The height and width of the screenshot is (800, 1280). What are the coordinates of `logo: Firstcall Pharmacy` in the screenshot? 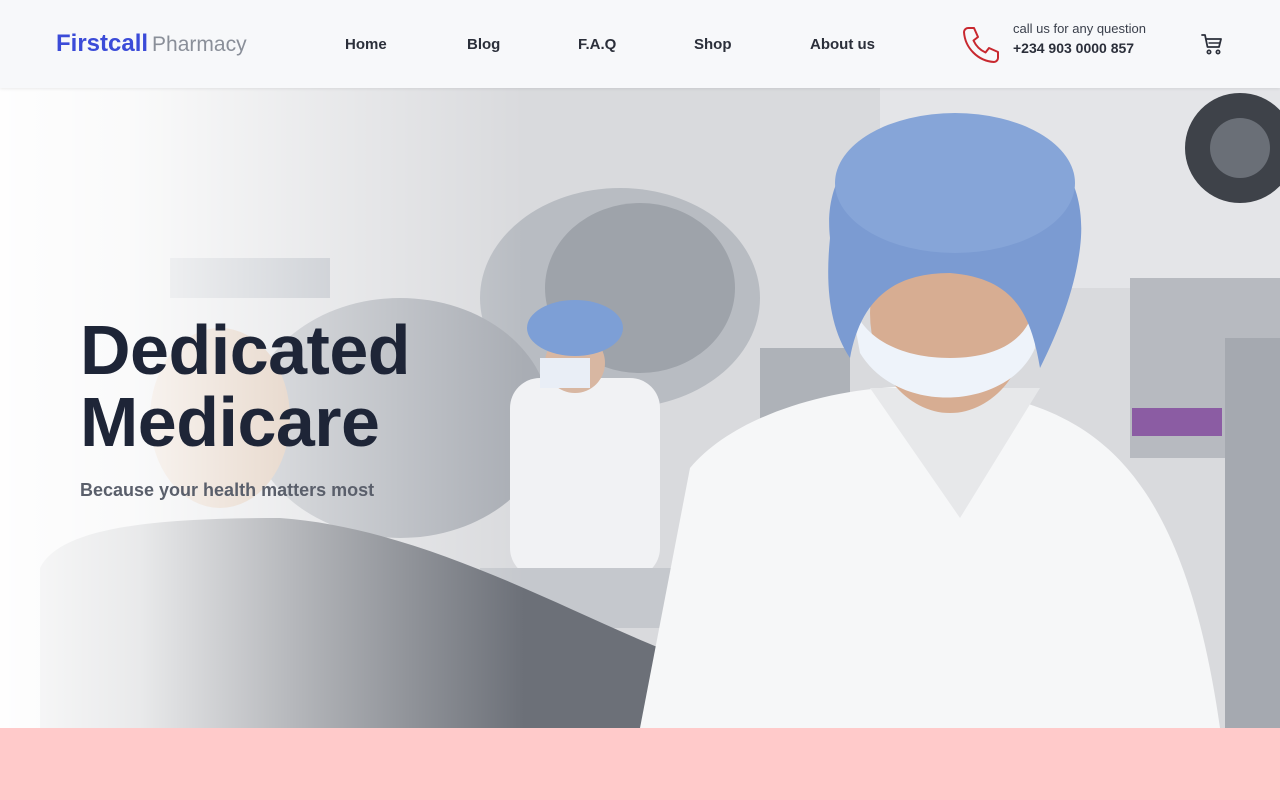 It's located at (151, 44).